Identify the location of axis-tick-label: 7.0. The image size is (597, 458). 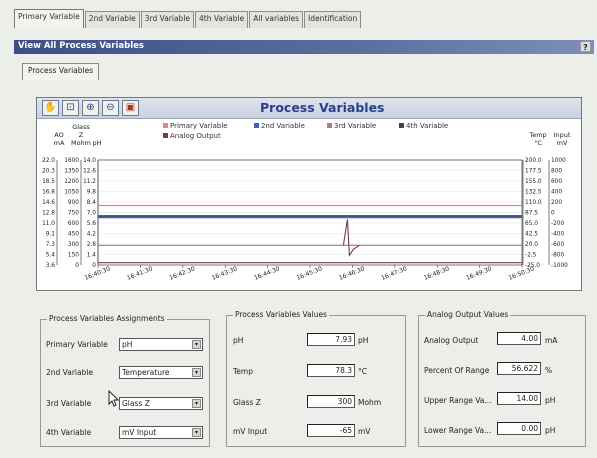
(92, 214).